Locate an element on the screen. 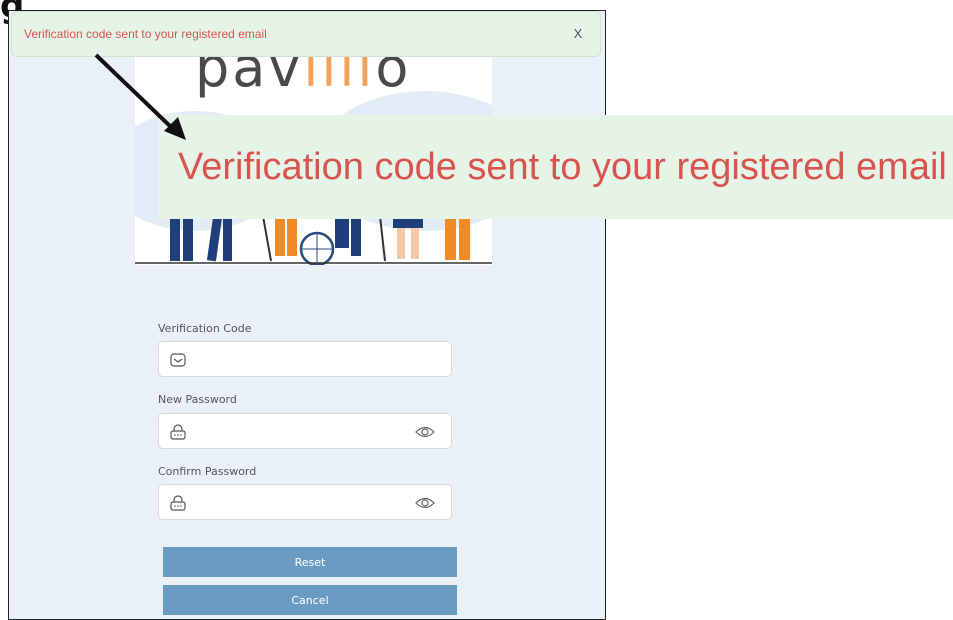 The image size is (953, 620). cancel-button: Cancel is located at coordinates (310, 600).